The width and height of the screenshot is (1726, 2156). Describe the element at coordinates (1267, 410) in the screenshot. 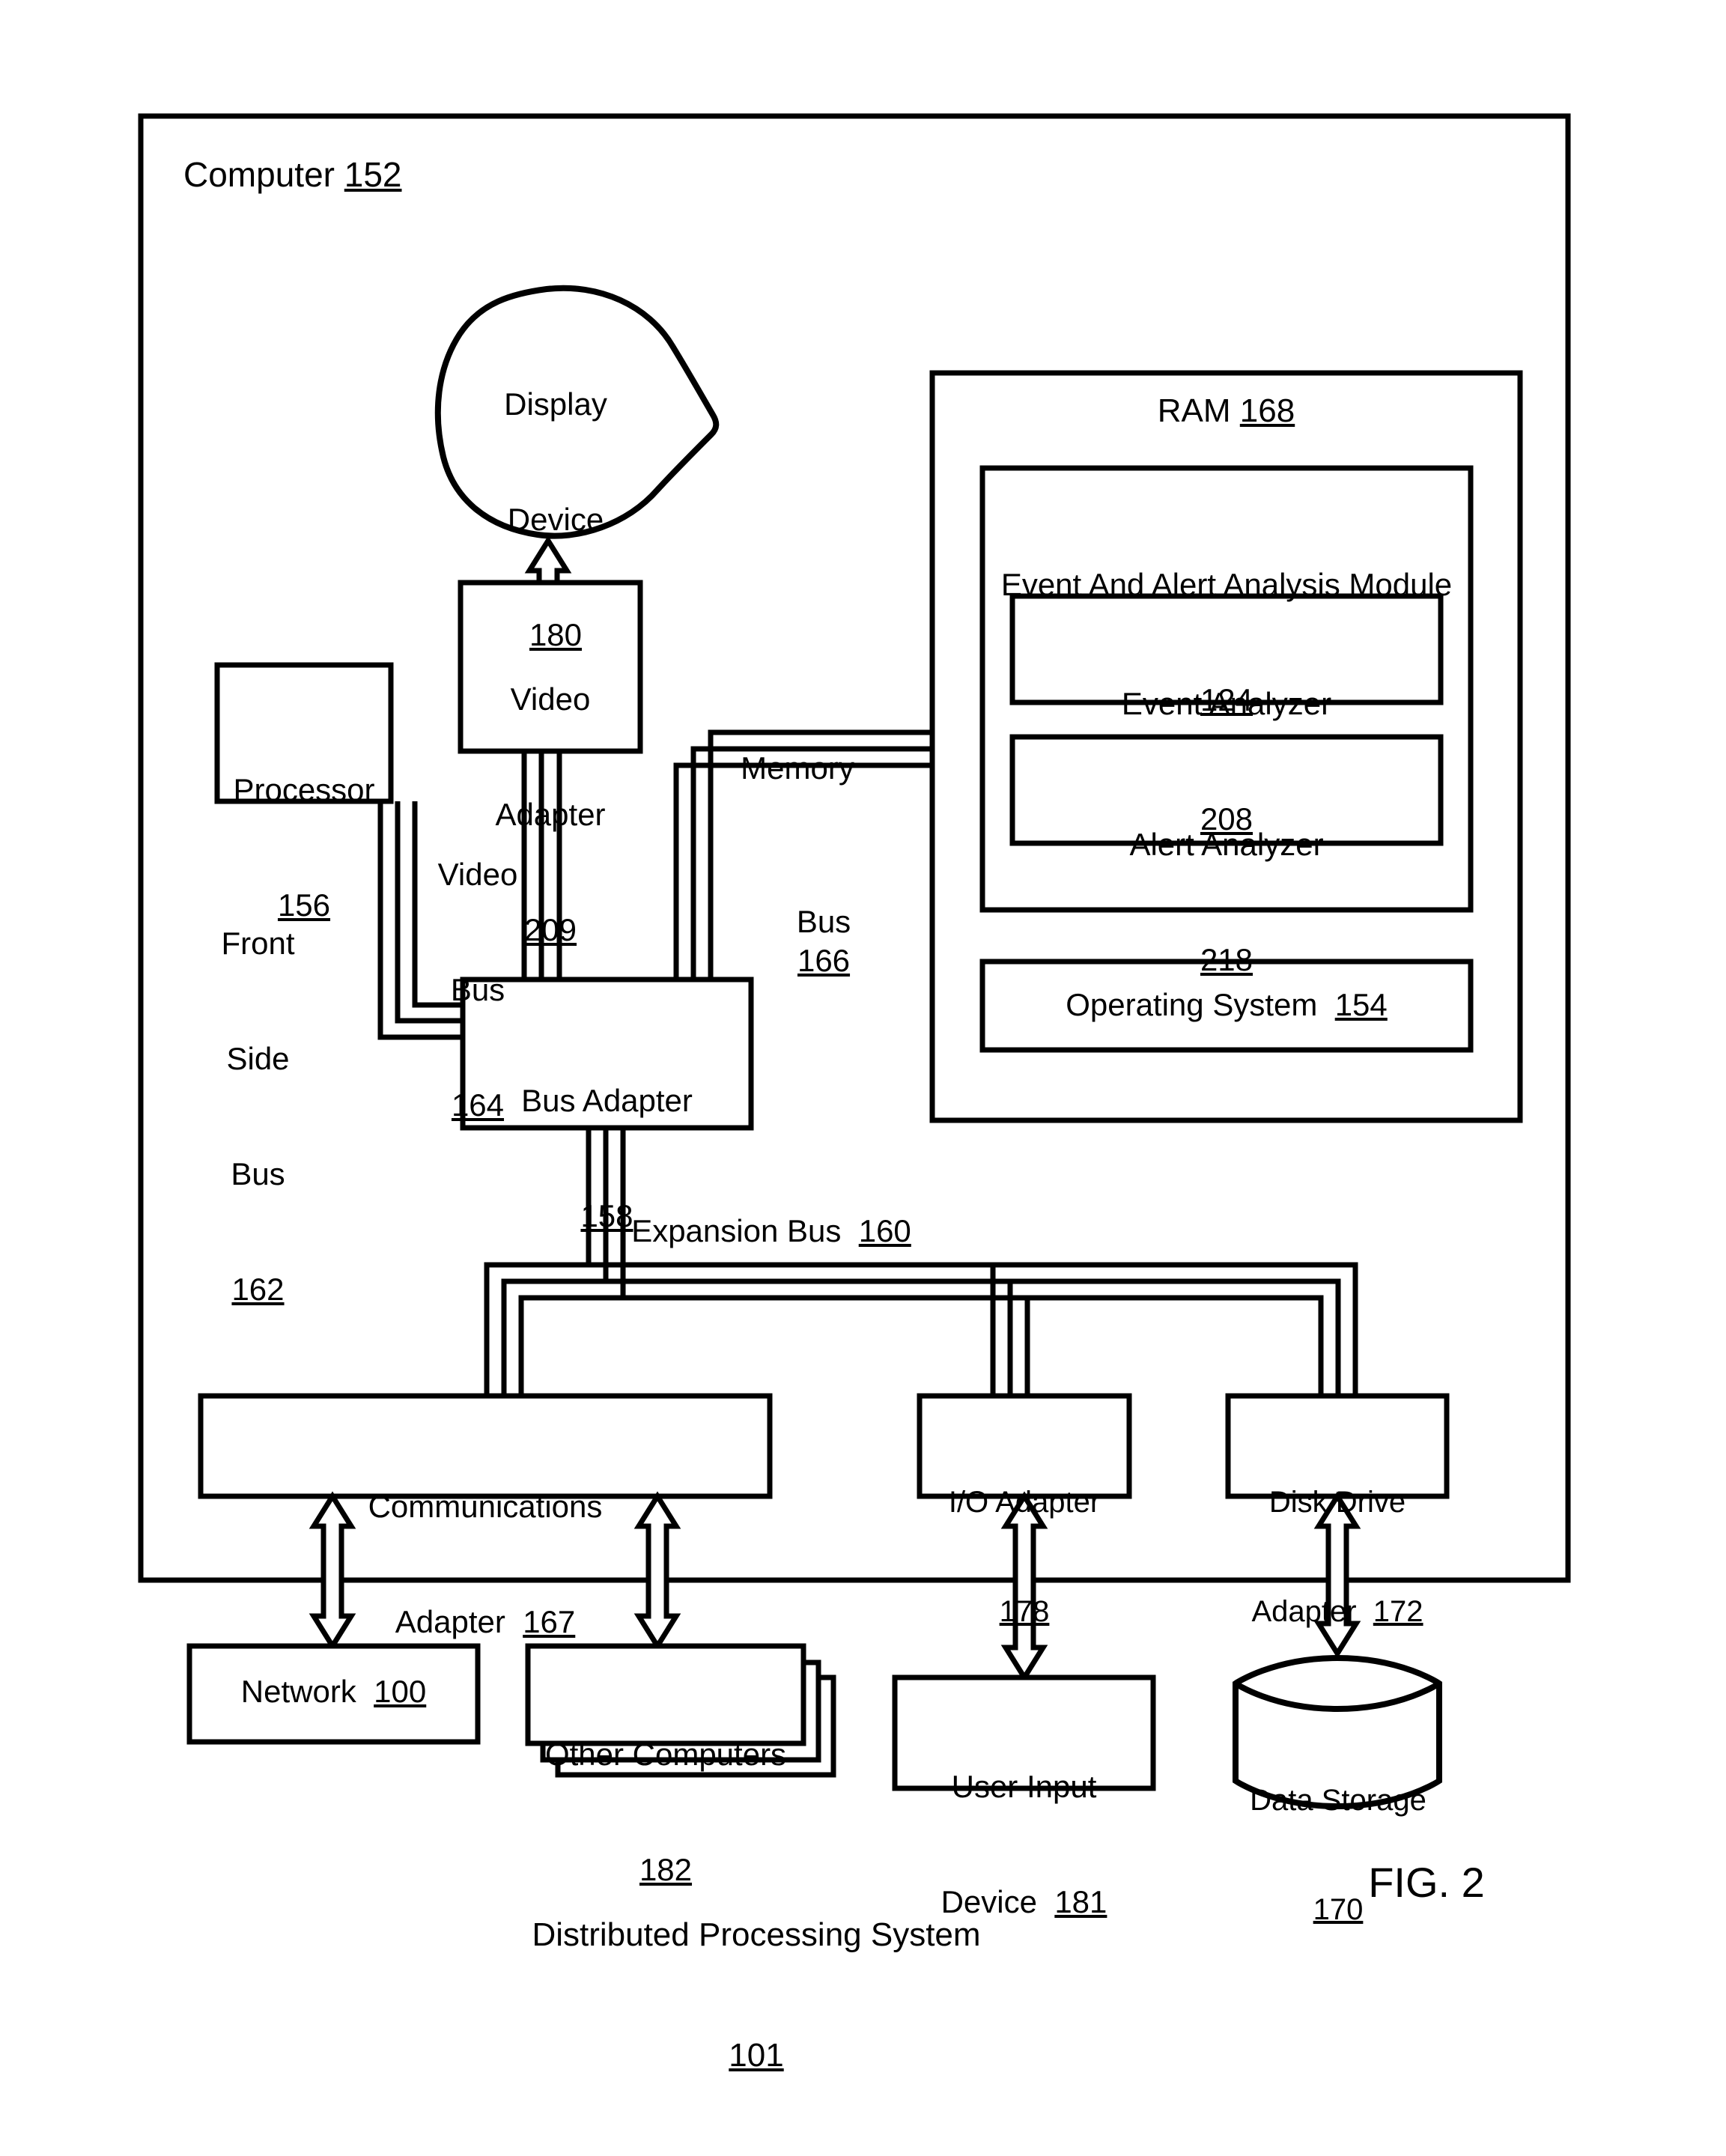

I see `ram-ref: 168` at that location.